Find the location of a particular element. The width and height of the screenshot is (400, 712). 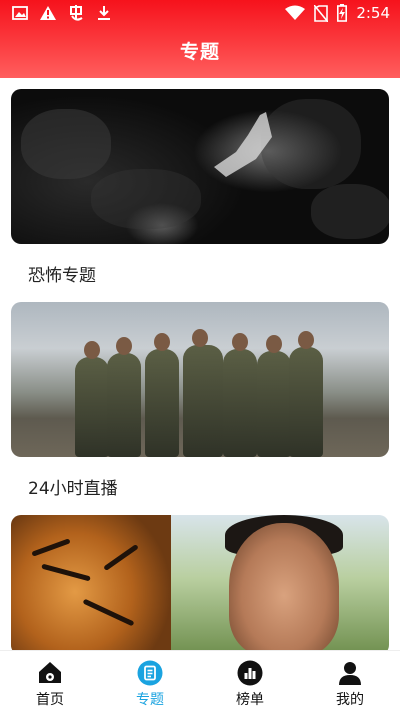

tab-topics: 专题 is located at coordinates (150, 681).